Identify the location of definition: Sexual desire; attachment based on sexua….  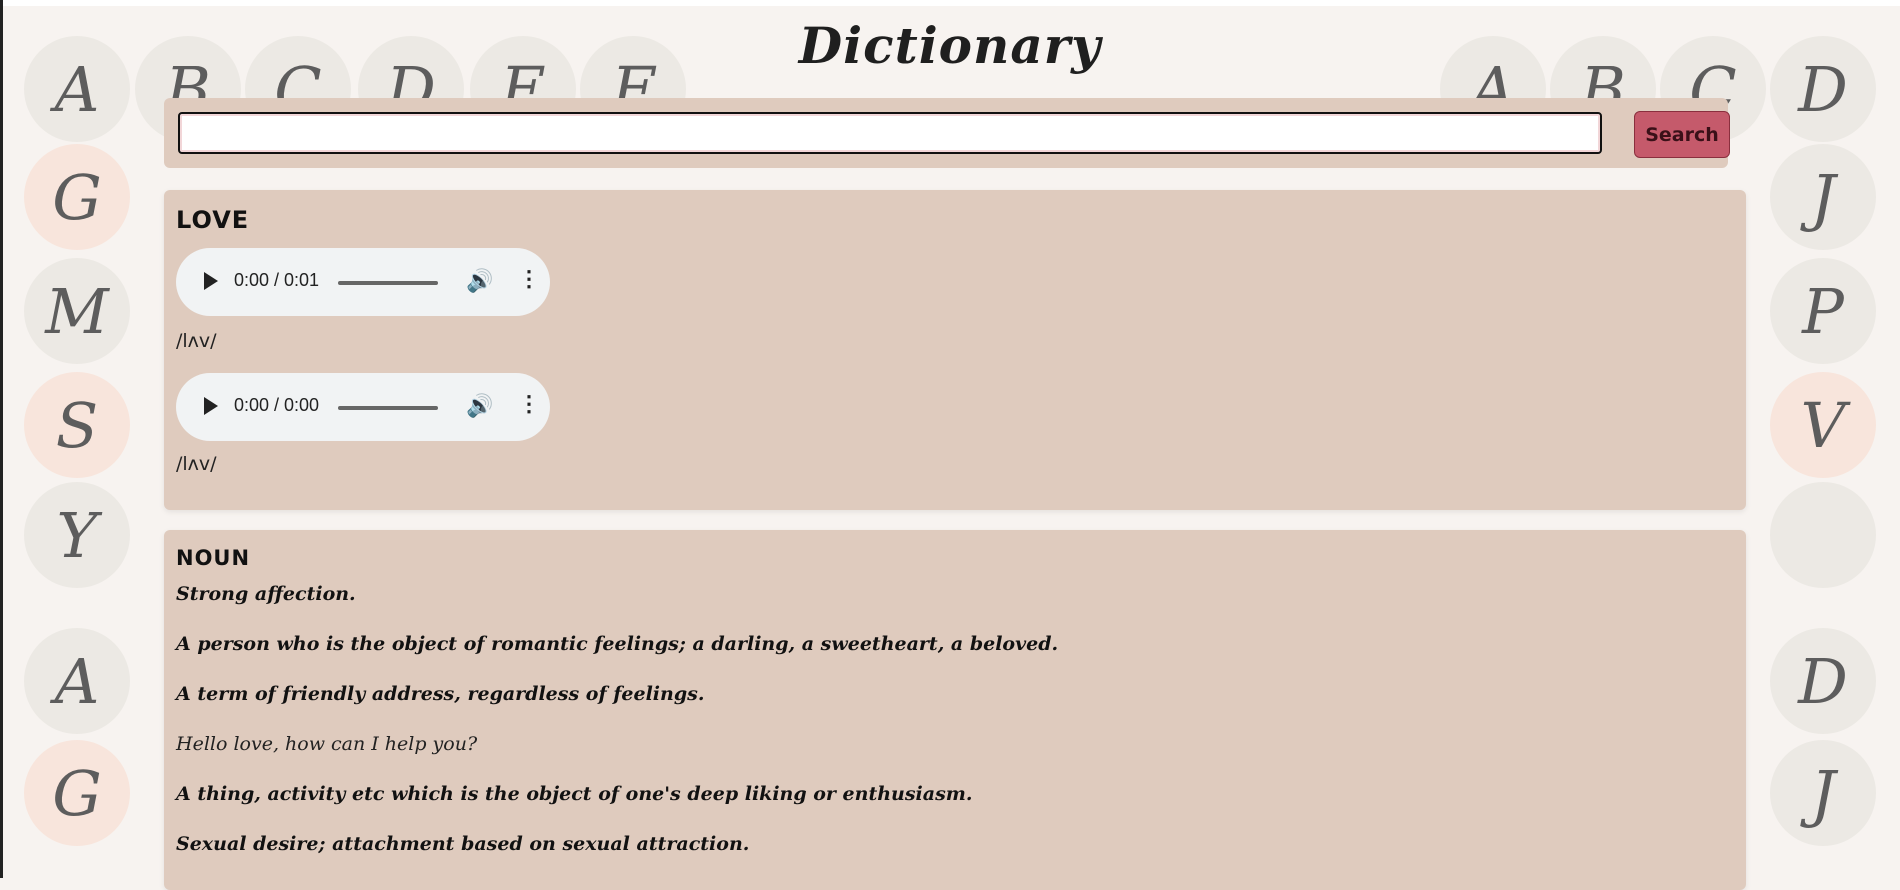
(463, 844).